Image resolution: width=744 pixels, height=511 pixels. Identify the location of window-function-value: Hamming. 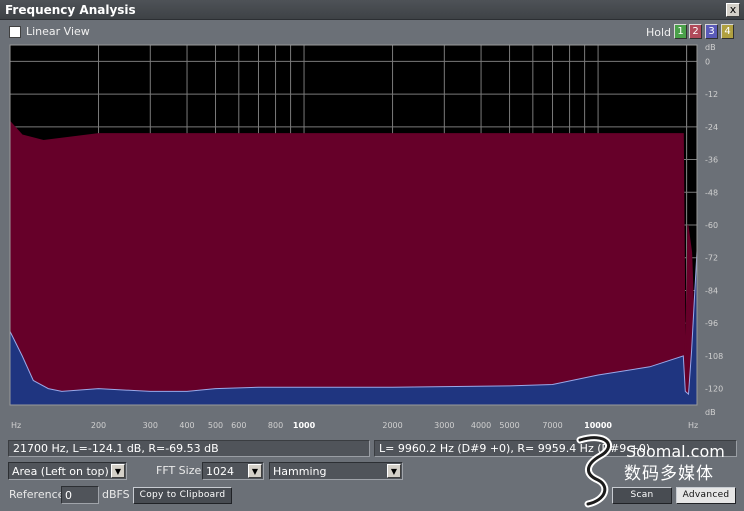
(300, 471).